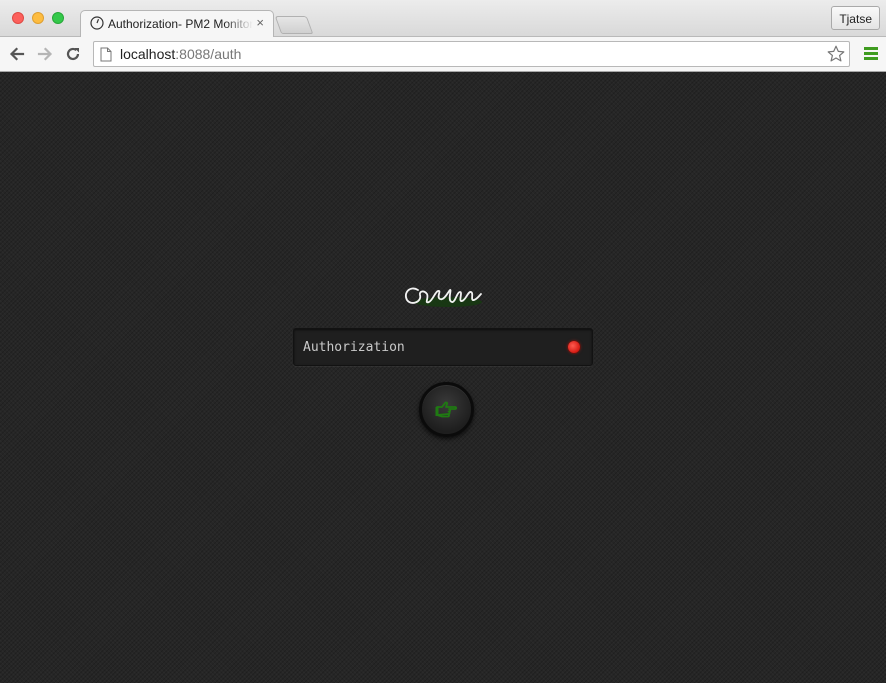 The height and width of the screenshot is (683, 886). I want to click on back-button, so click(17, 54).